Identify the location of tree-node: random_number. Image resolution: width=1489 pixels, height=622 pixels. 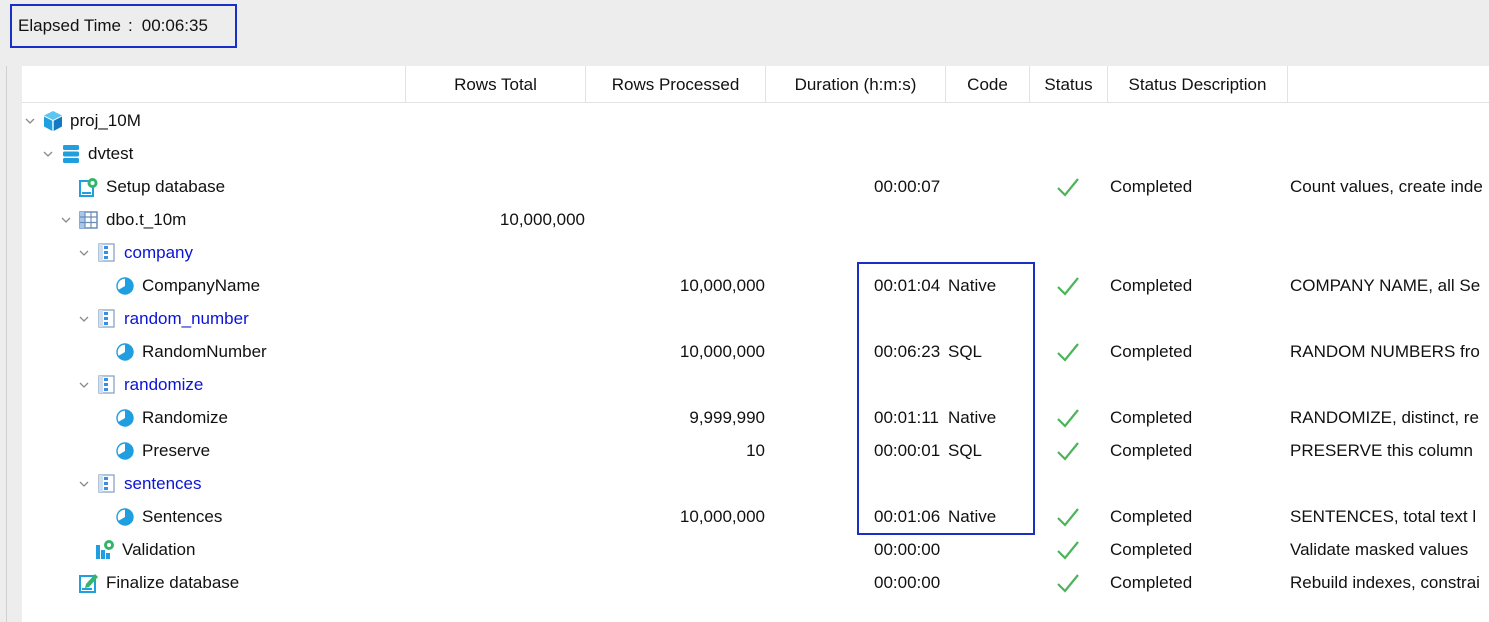
(163, 318).